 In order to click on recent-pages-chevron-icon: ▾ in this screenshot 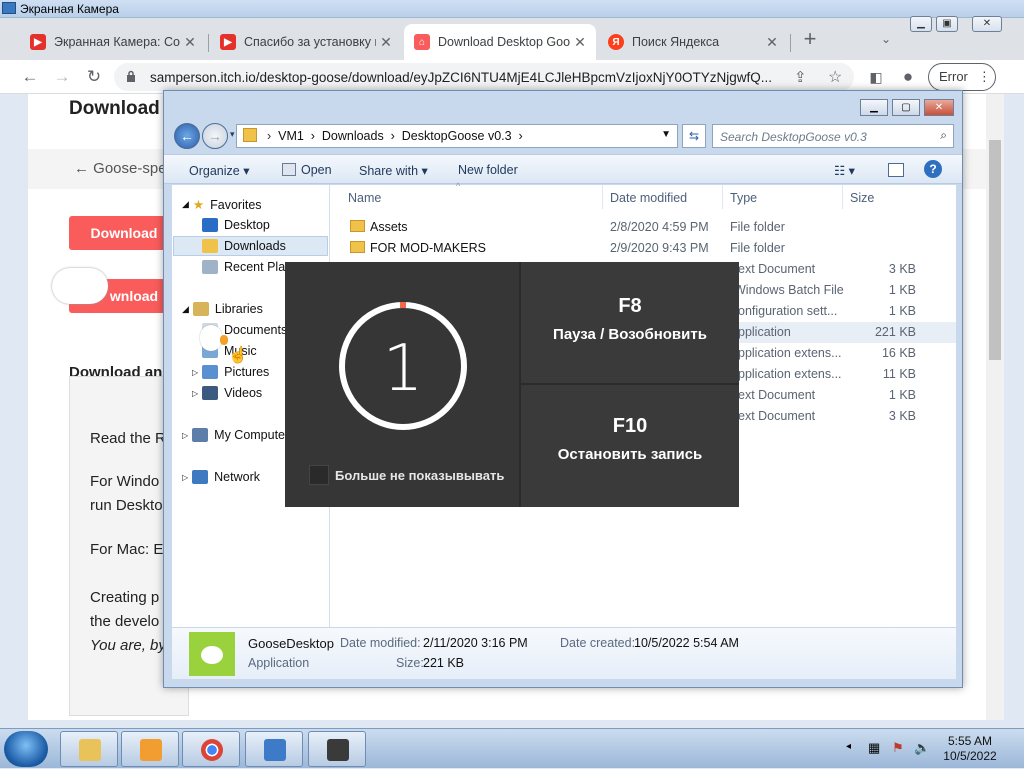, I will do `click(232, 134)`.